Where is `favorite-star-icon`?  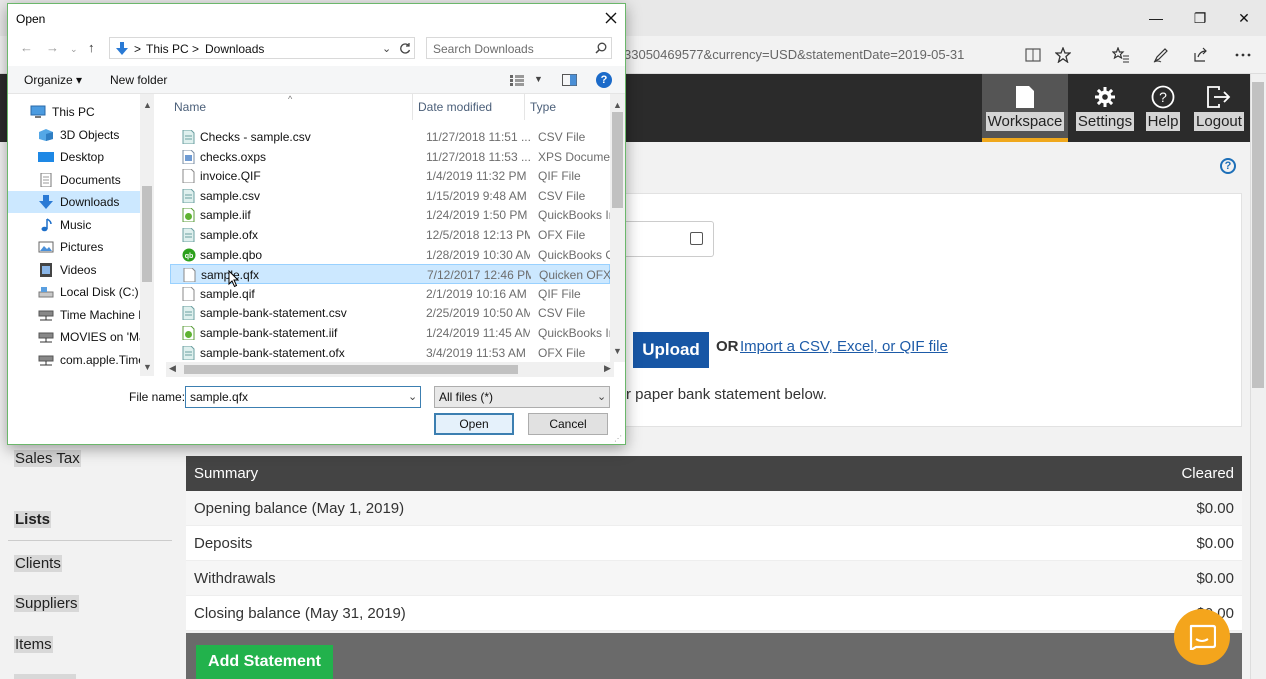 favorite-star-icon is located at coordinates (1063, 55).